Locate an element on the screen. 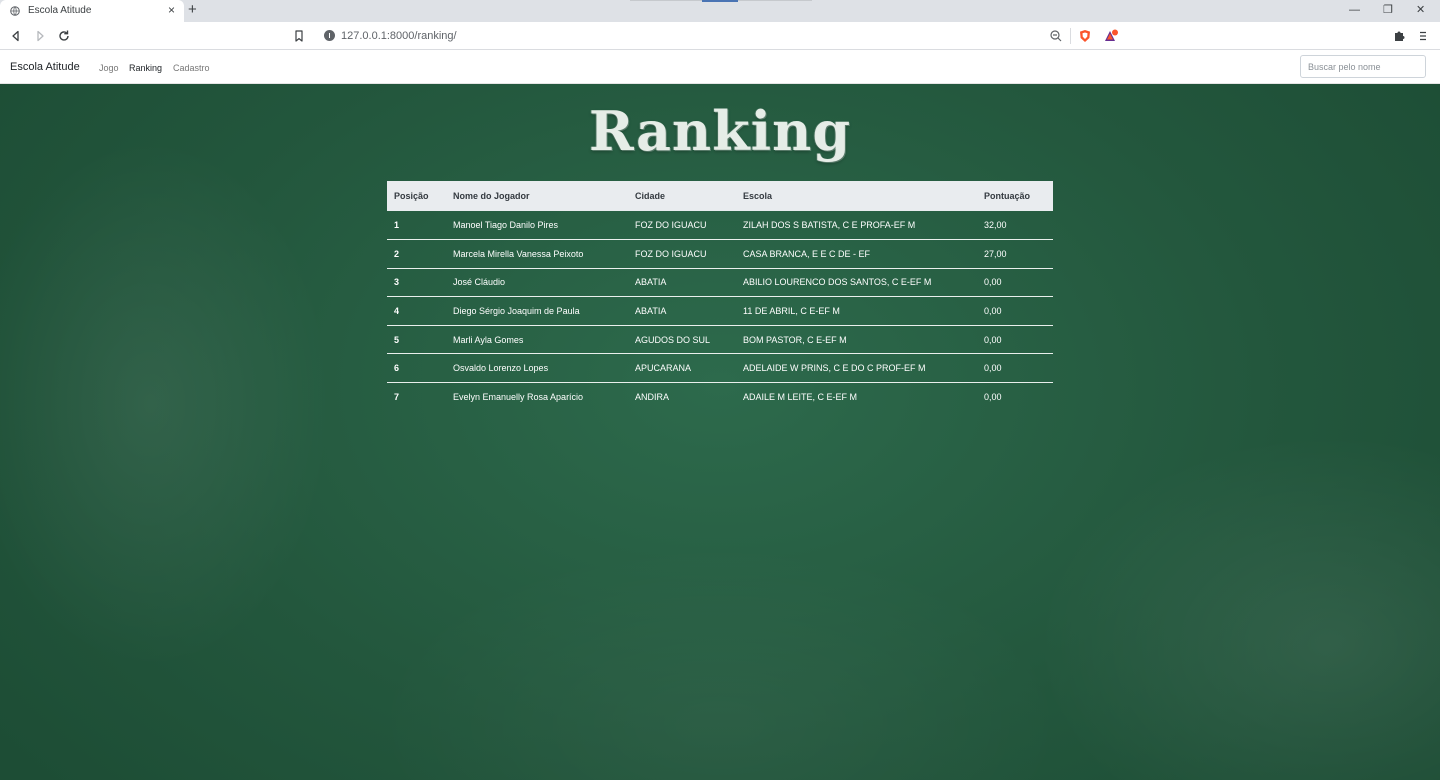 Image resolution: width=1440 pixels, height=780 pixels. cell-nome: Evelyn Emanuelly Rosa Aparício is located at coordinates (518, 397).